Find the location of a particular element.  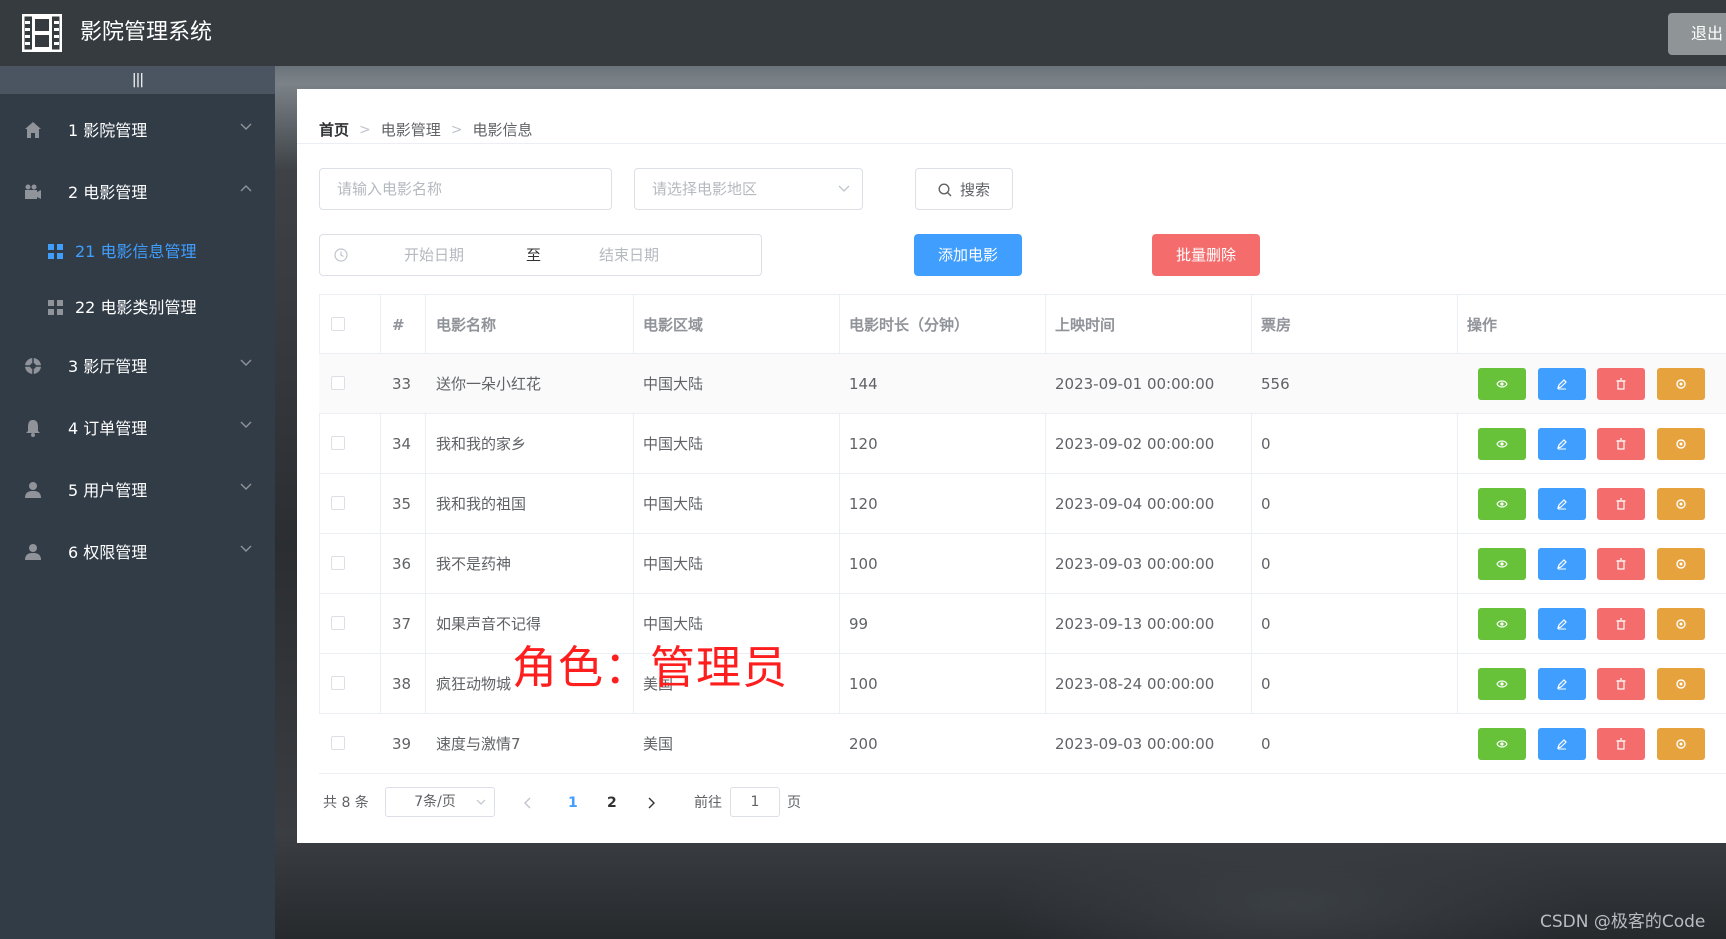

sidebar-item-user: 5 用户管理 is located at coordinates (137, 491).